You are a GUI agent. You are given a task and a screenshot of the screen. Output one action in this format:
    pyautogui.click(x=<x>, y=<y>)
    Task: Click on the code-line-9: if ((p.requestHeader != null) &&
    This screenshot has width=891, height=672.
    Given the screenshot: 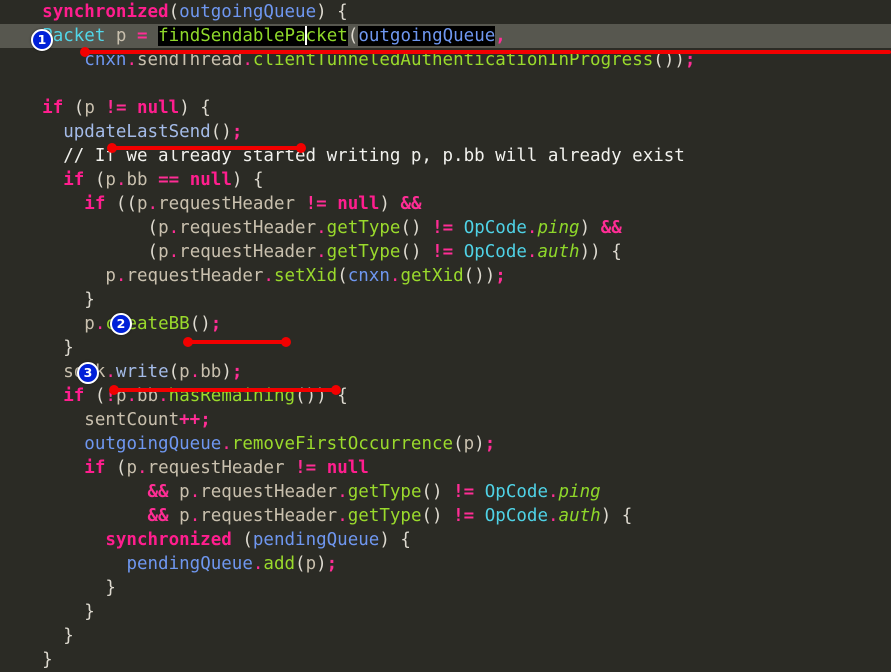 What is the action you would take?
    pyautogui.click(x=445, y=204)
    